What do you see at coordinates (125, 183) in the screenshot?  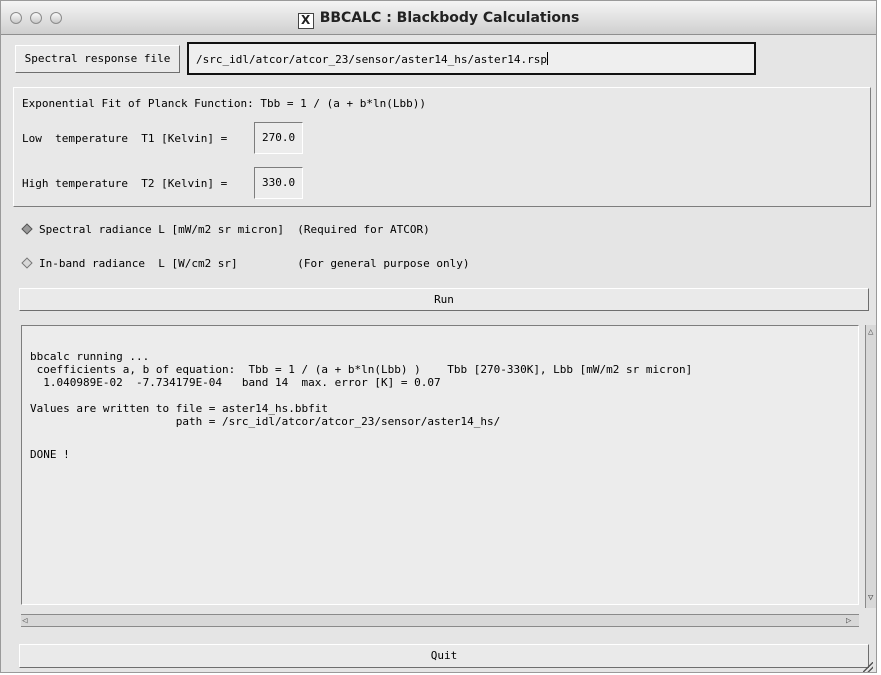 I see `high-temperature-label: High temperature T2 [Kelvin] =` at bounding box center [125, 183].